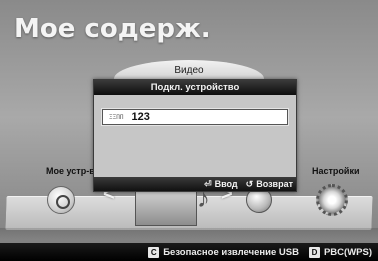 The width and height of the screenshot is (378, 261). Describe the element at coordinates (208, 183) in the screenshot. I see `enter-icon: ⏎` at that location.